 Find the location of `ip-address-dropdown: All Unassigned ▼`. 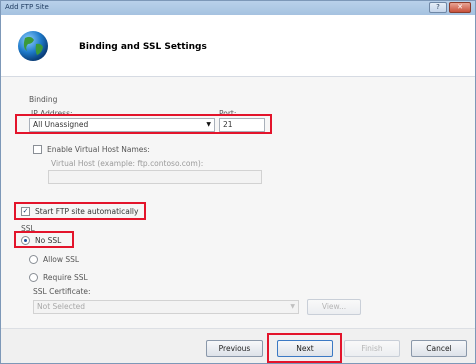

ip-address-dropdown: All Unassigned ▼ is located at coordinates (122, 125).